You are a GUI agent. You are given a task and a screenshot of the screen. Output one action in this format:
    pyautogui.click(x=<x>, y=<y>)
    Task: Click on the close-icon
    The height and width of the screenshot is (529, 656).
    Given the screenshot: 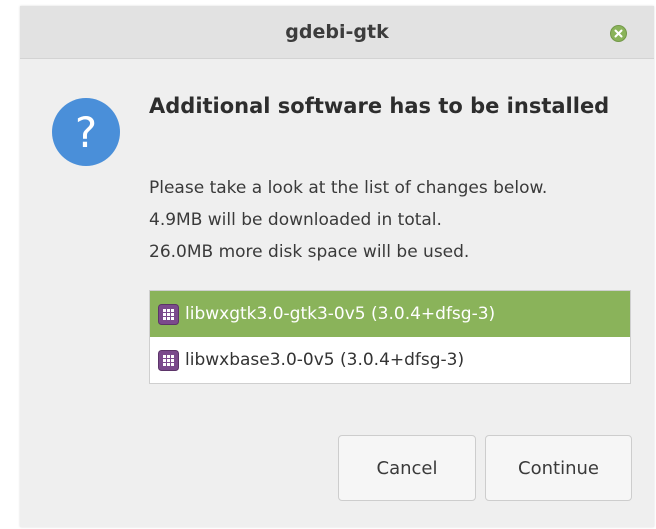 What is the action you would take?
    pyautogui.click(x=618, y=33)
    